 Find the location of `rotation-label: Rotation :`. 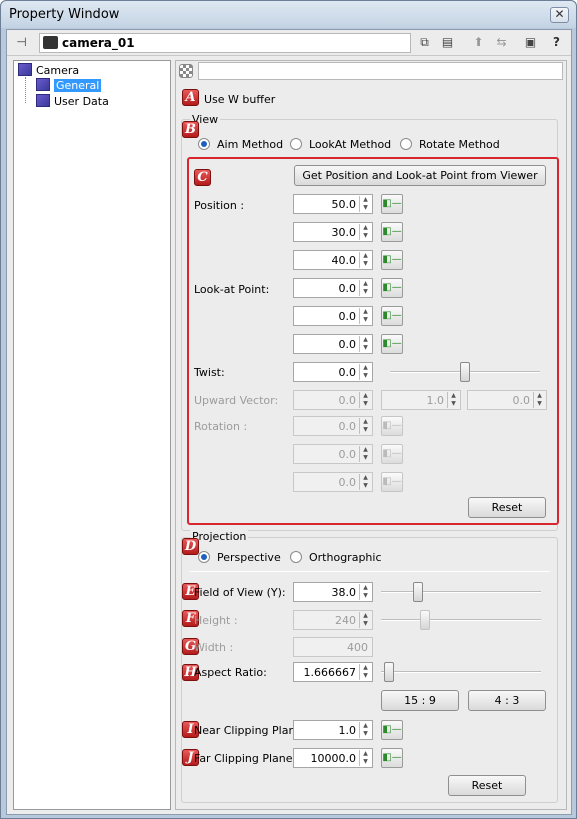

rotation-label: Rotation : is located at coordinates (221, 426).